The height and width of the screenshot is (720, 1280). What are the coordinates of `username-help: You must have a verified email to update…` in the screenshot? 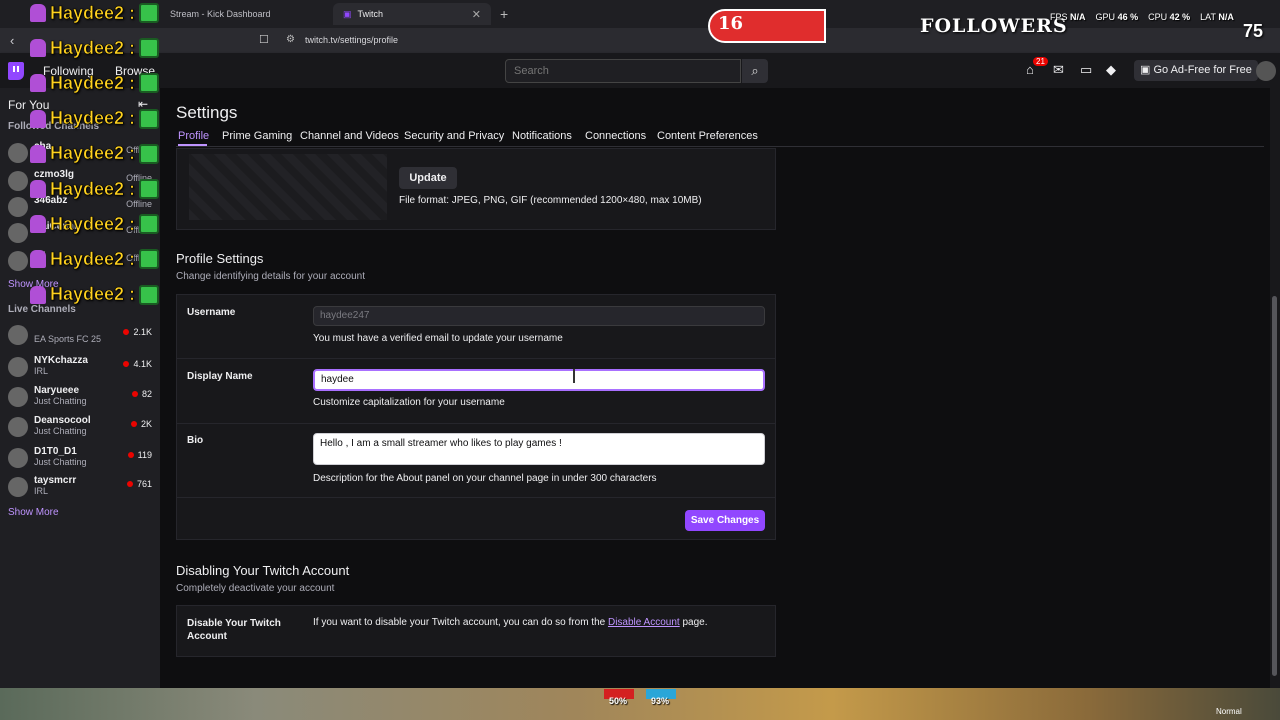 It's located at (438, 338).